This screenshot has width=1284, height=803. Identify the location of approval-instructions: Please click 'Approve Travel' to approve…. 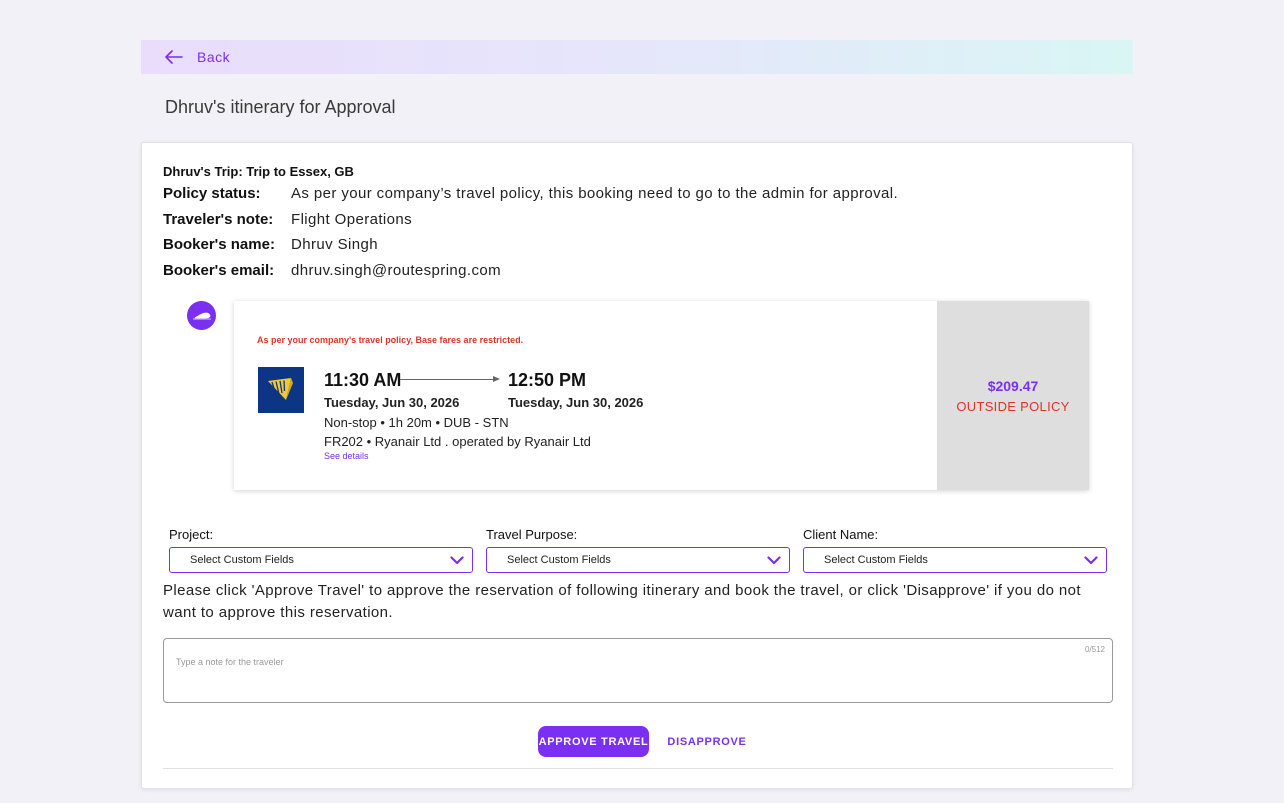
(622, 601).